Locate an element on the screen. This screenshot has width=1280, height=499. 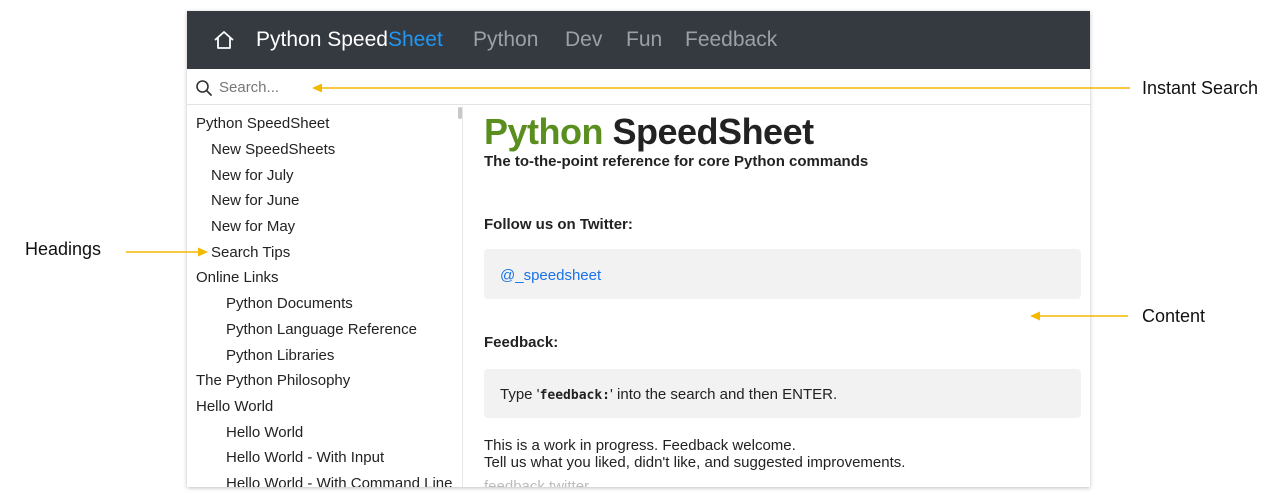
instant-search-annotation: Instant Search is located at coordinates (1200, 88).